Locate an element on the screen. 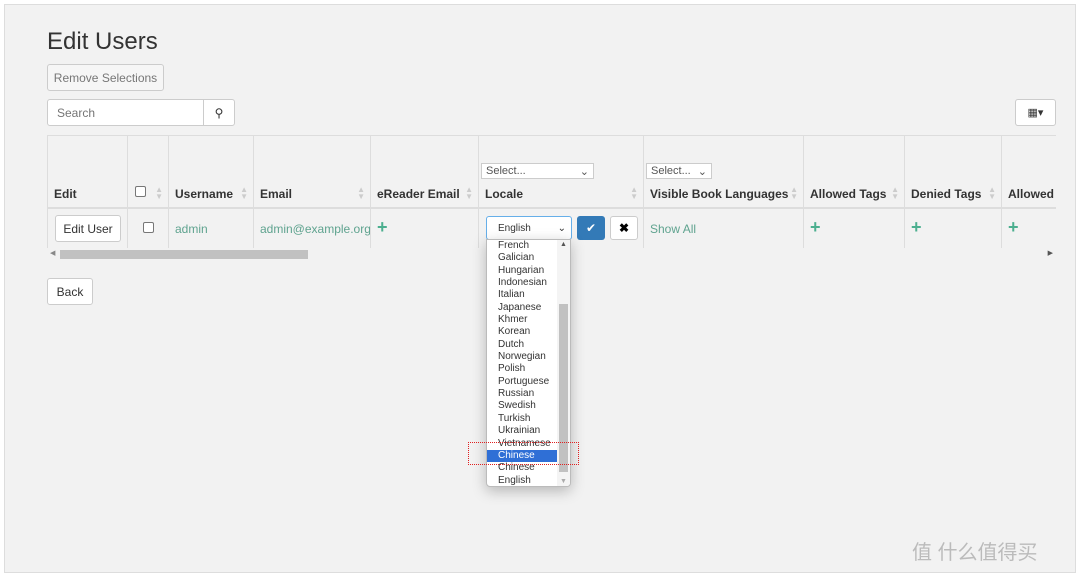 Image resolution: width=1080 pixels, height=577 pixels. page-title: Edit Users is located at coordinates (102, 41).